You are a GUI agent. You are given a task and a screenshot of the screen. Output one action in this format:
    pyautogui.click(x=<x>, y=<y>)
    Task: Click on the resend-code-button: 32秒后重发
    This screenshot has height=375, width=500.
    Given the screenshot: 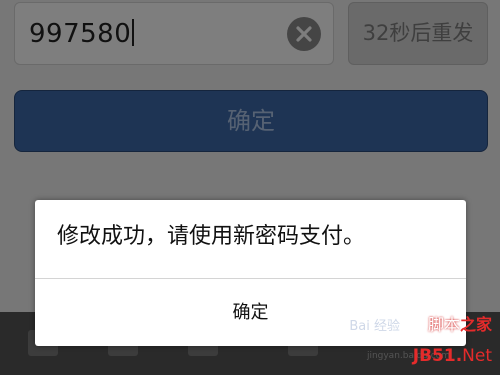 What is the action you would take?
    pyautogui.click(x=418, y=33)
    